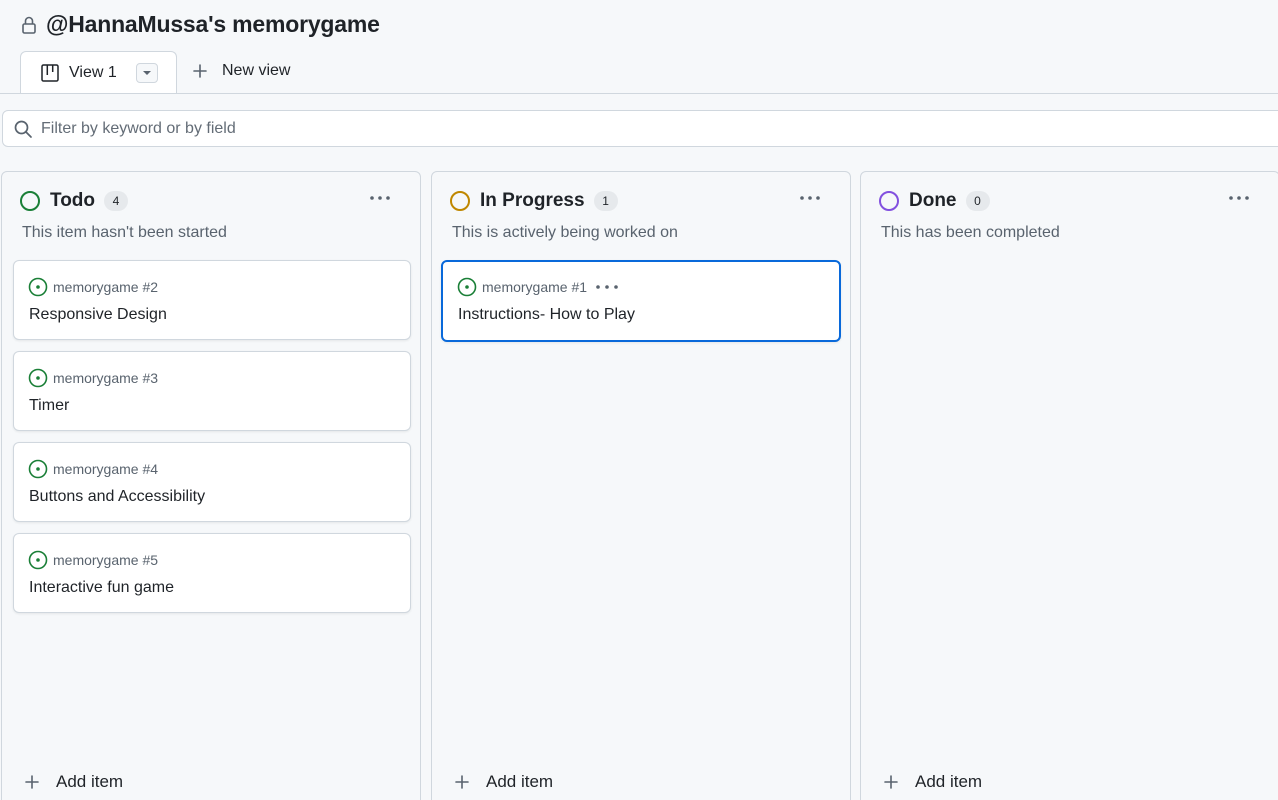 The image size is (1278, 800). I want to click on column-header: Done 0, so click(934, 201).